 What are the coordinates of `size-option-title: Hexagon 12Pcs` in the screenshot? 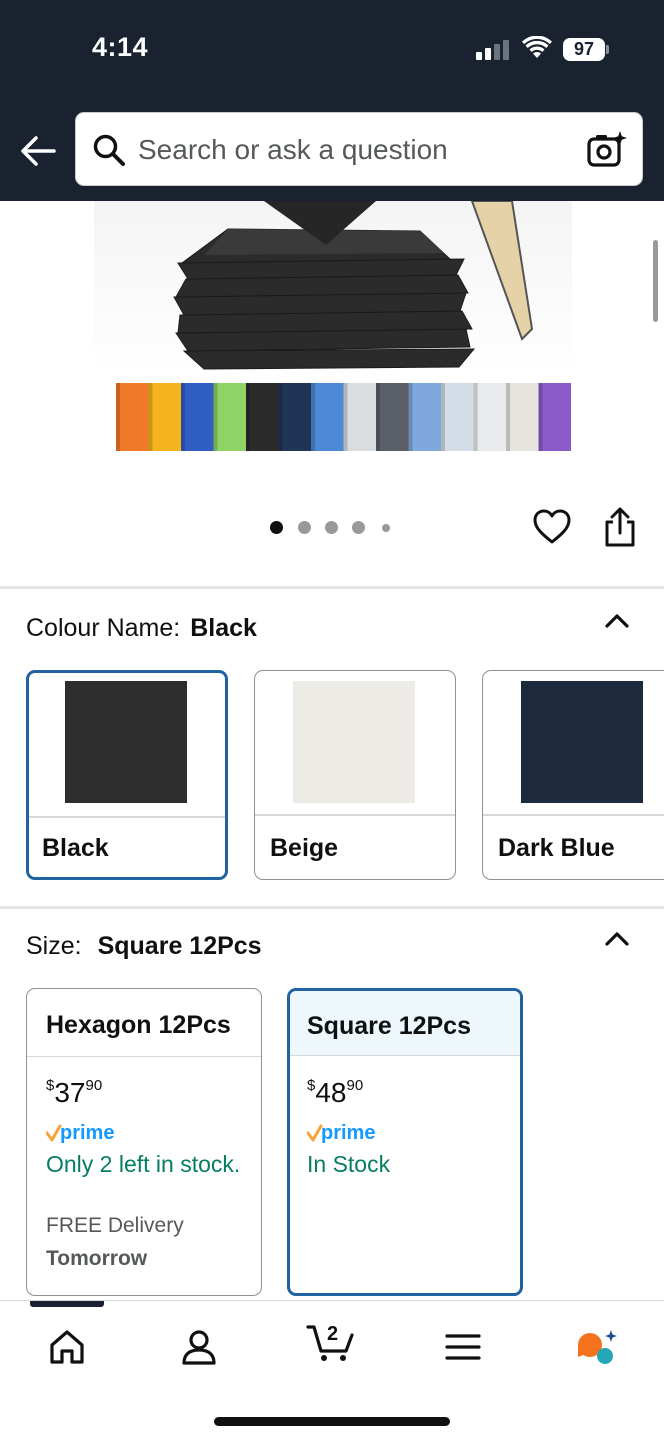 It's located at (144, 1023).